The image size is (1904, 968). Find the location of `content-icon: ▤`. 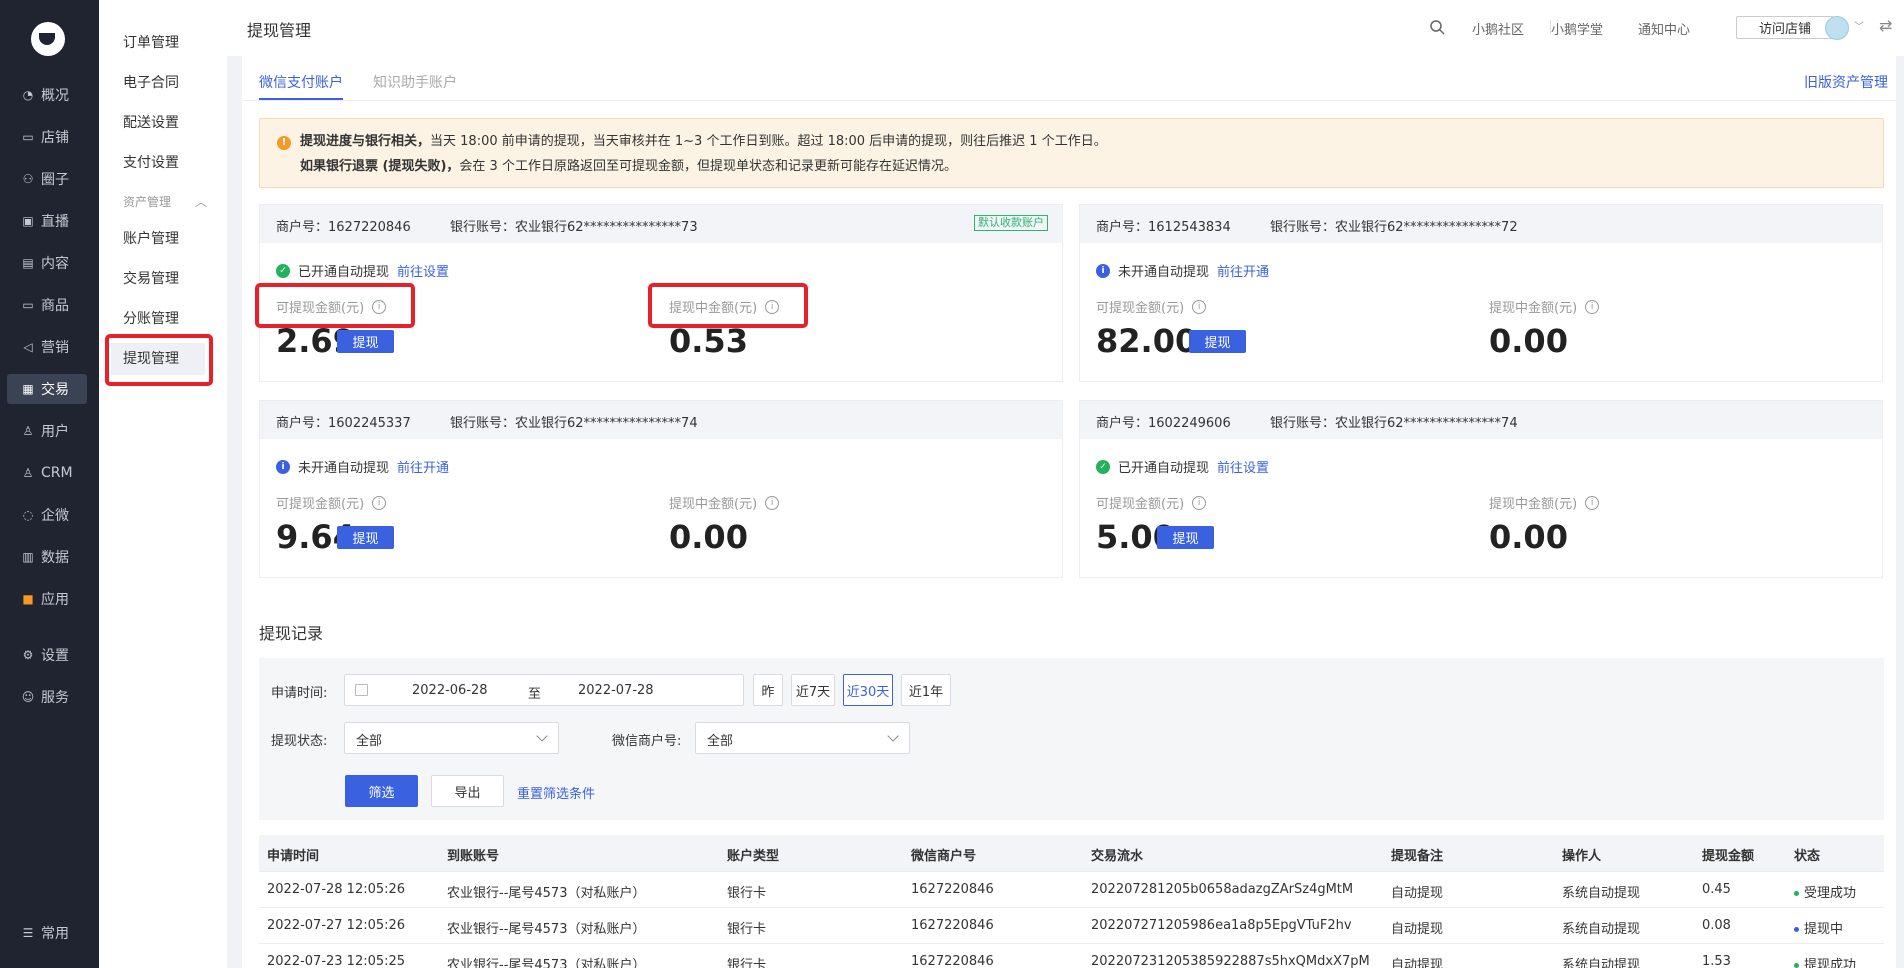

content-icon: ▤ is located at coordinates (28, 263).